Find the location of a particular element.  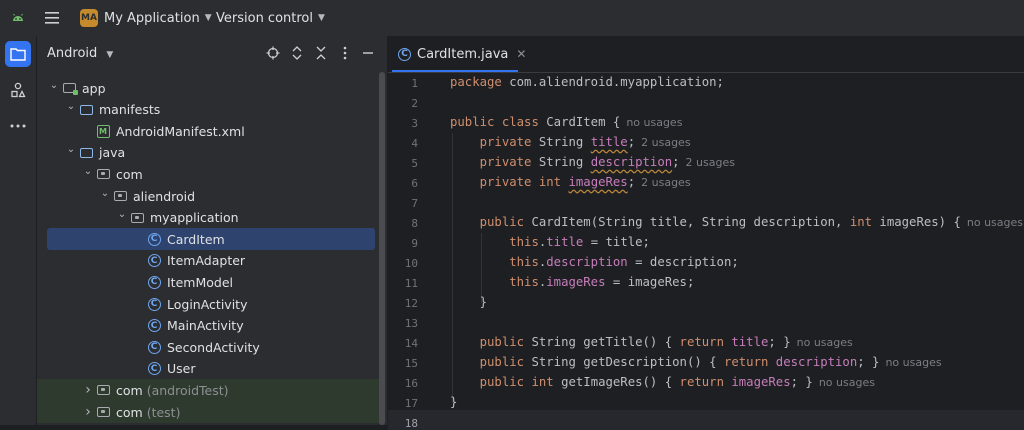

tree-item-label: SecondActivity is located at coordinates (213, 347).